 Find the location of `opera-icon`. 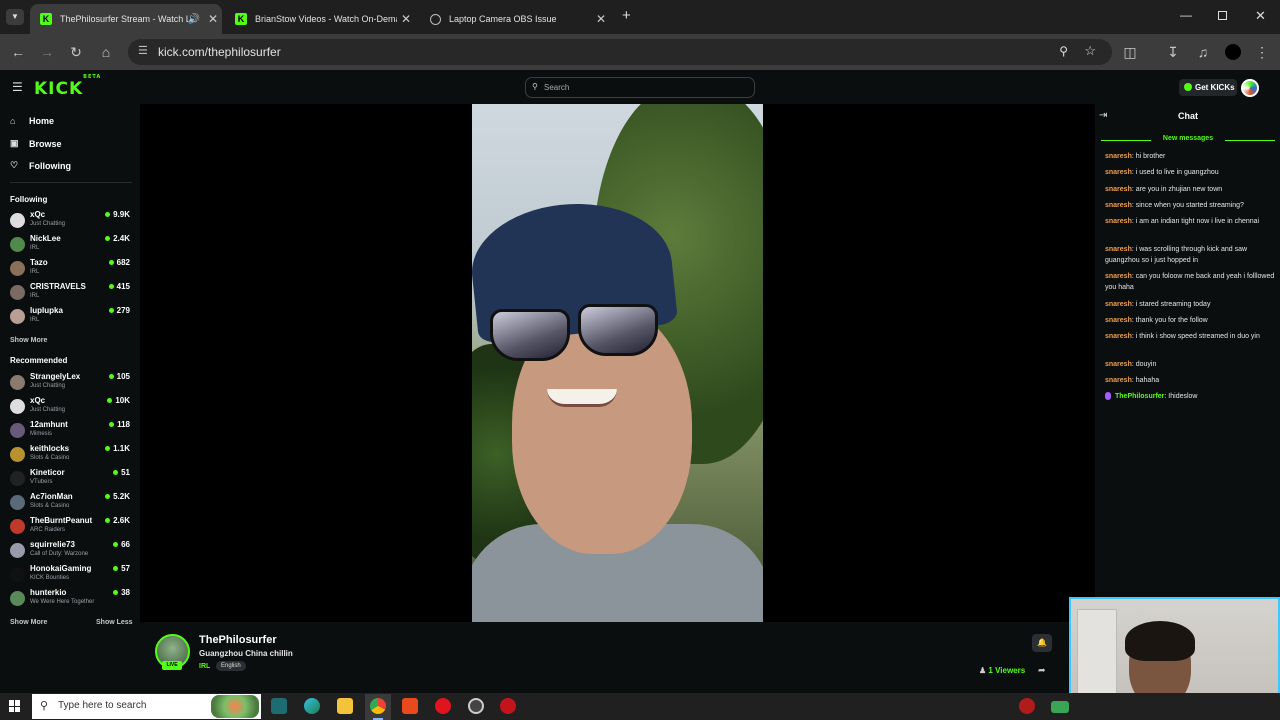

opera-icon is located at coordinates (443, 706).